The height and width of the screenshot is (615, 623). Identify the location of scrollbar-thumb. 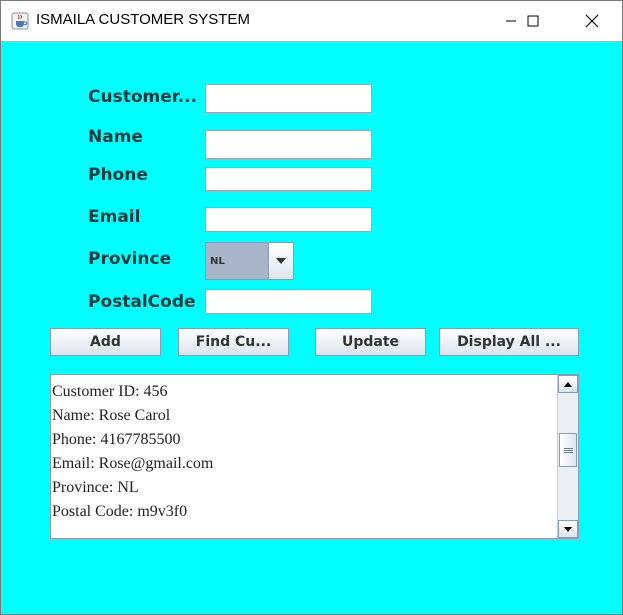
(568, 450).